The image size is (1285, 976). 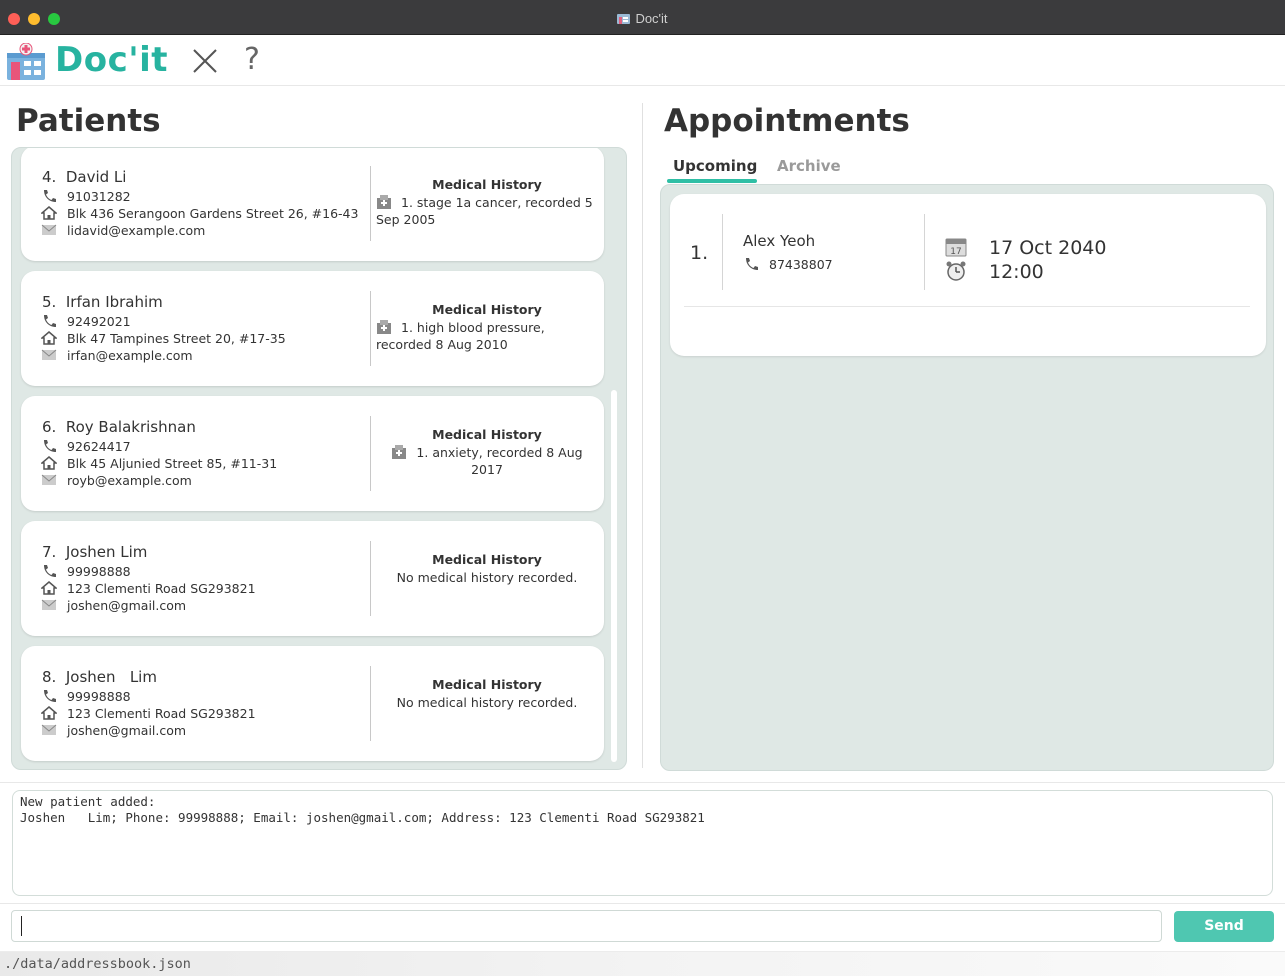 I want to click on patient-name: 8. Joshen Lim, so click(x=99, y=677).